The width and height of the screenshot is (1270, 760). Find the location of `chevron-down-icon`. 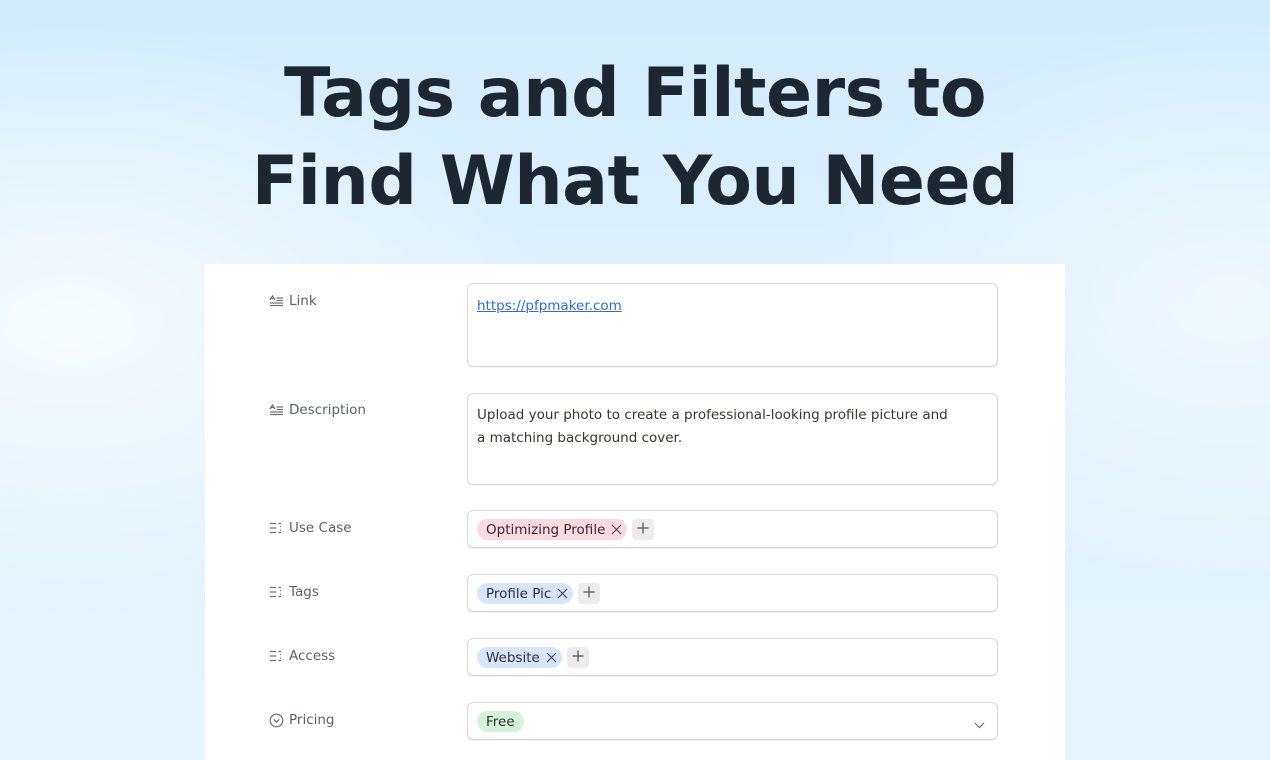

chevron-down-icon is located at coordinates (979, 725).